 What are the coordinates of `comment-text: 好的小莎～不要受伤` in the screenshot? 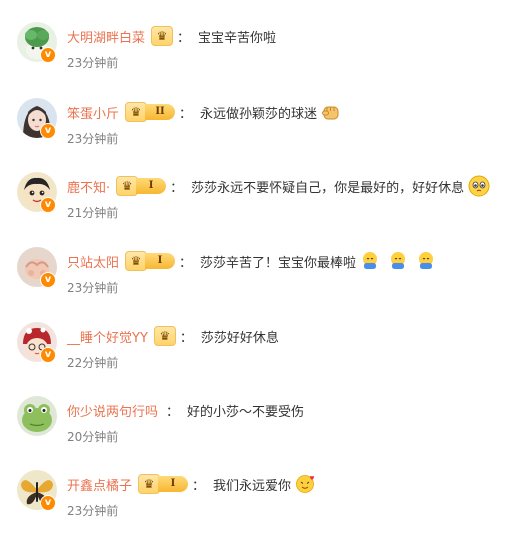 It's located at (246, 412).